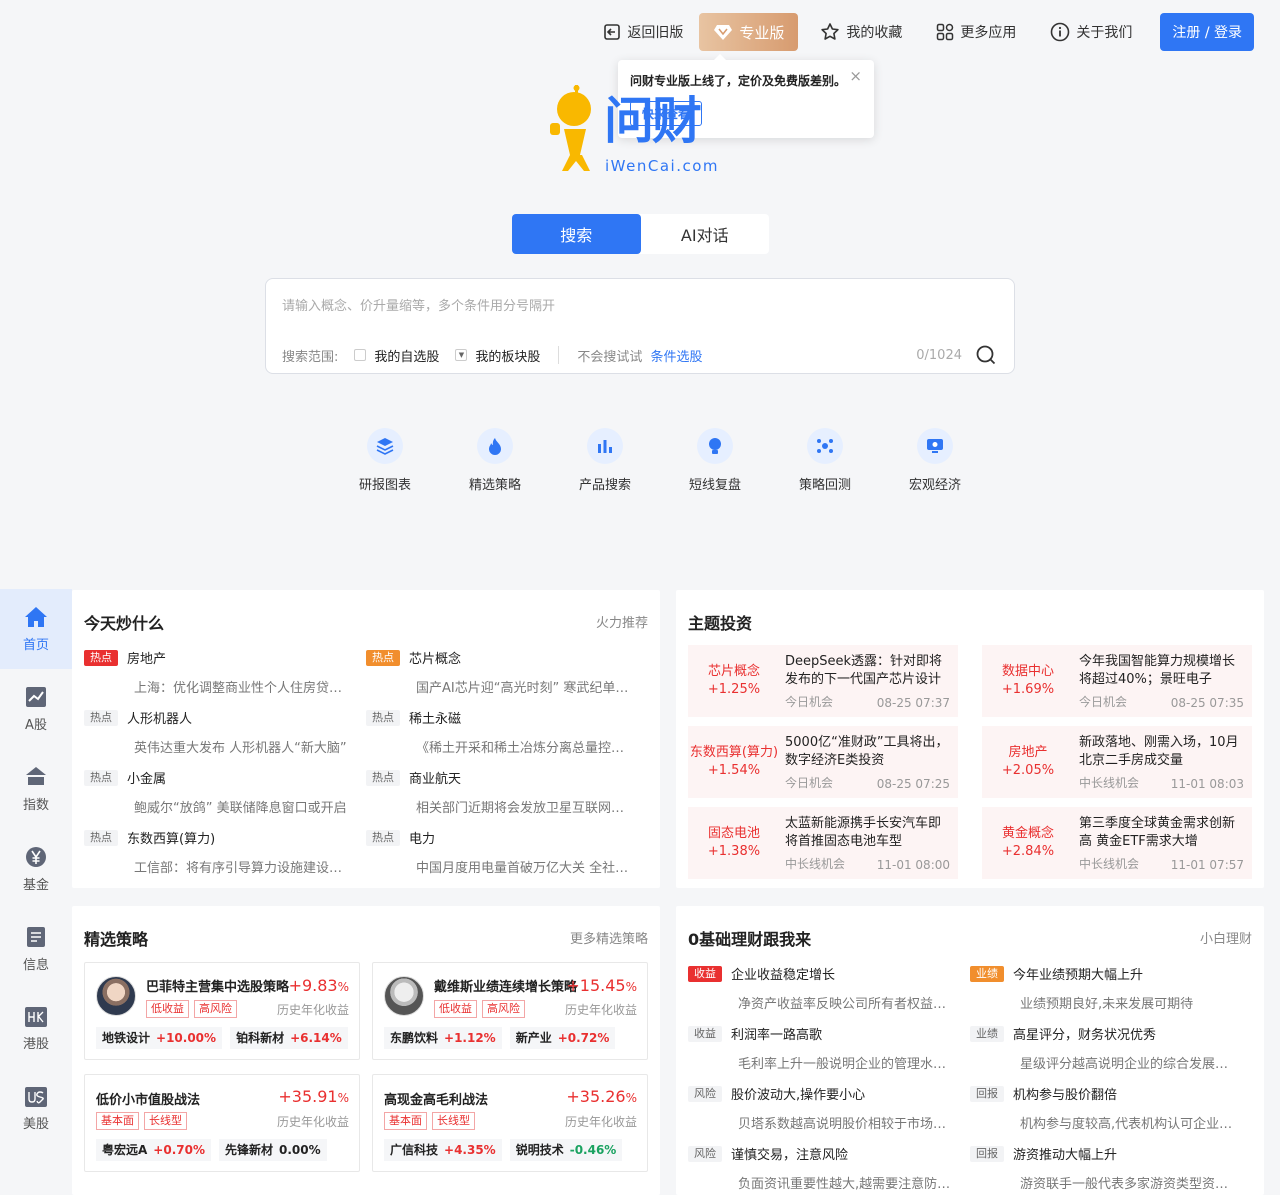 This screenshot has height=1195, width=1280. Describe the element at coordinates (823, 988) in the screenshot. I see `list-item: 收益企业收益稳定增长净资产收益率反映公司所有者权益的投资回报` at that location.